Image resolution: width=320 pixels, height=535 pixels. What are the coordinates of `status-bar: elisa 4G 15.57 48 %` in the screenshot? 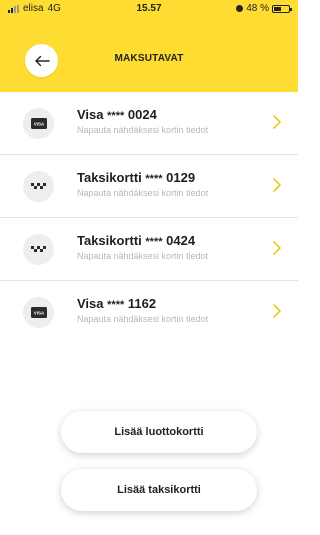 It's located at (149, 10).